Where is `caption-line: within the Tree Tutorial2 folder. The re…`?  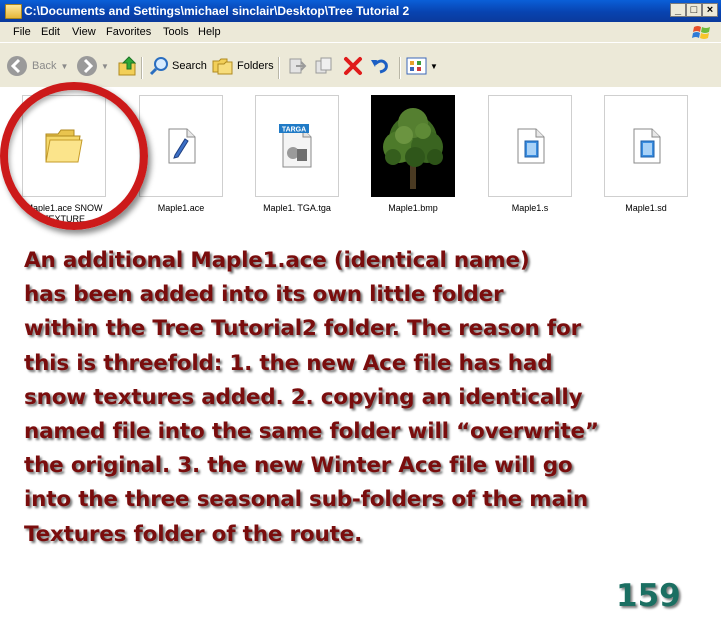
caption-line: within the Tree Tutorial2 folder. The re… is located at coordinates (303, 329).